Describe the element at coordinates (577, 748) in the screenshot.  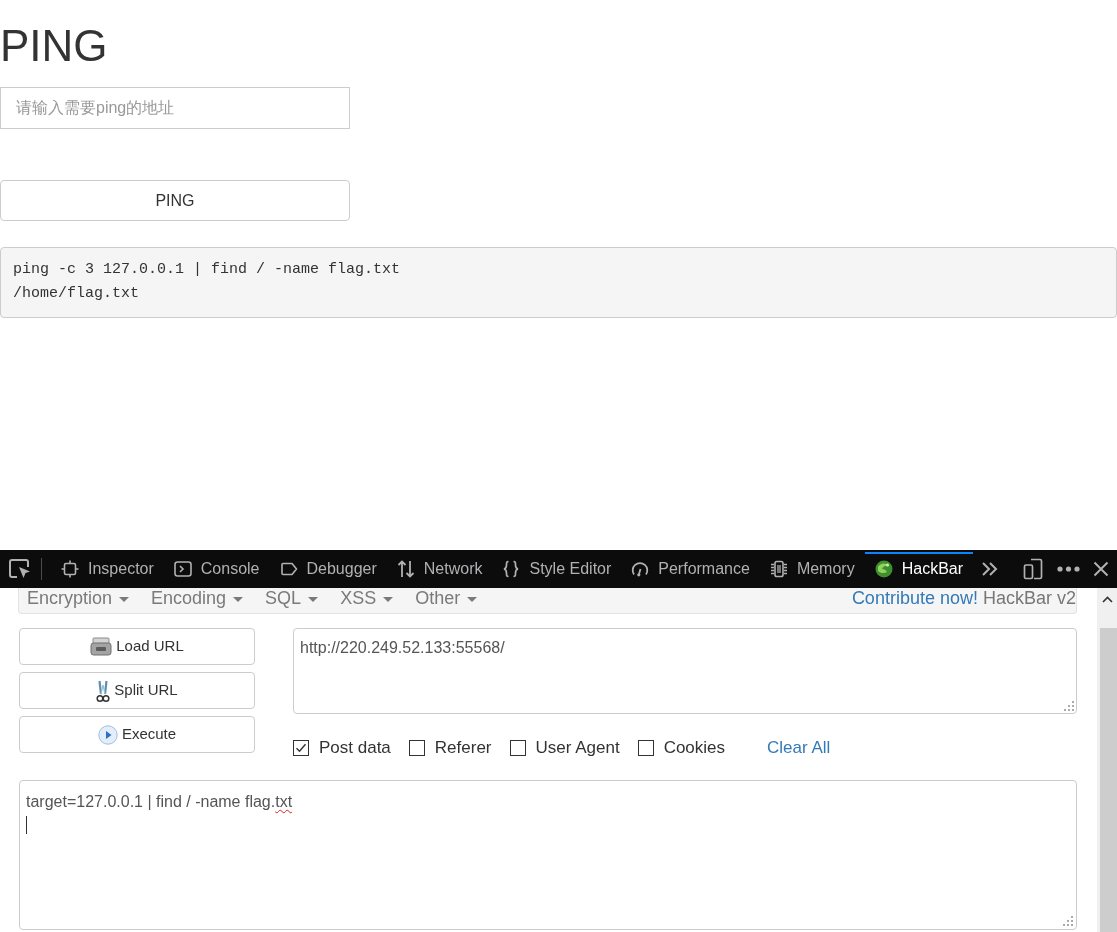
I see `checkbox-label: User Agent` at that location.